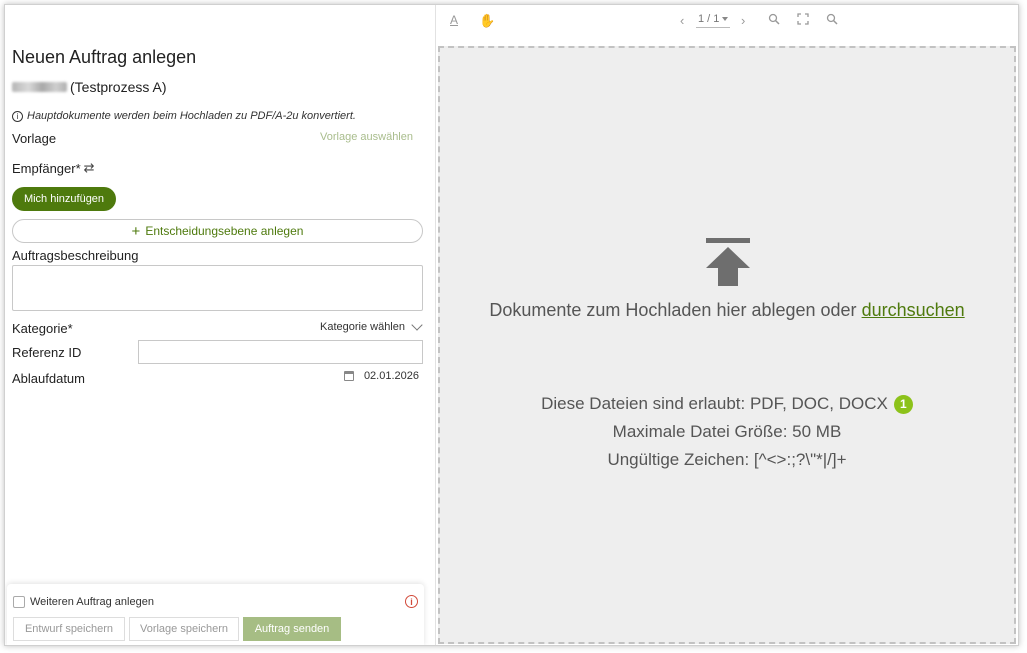 This screenshot has height=653, width=1027. Describe the element at coordinates (903, 404) in the screenshot. I see `allowed-files-badge: 1` at that location.